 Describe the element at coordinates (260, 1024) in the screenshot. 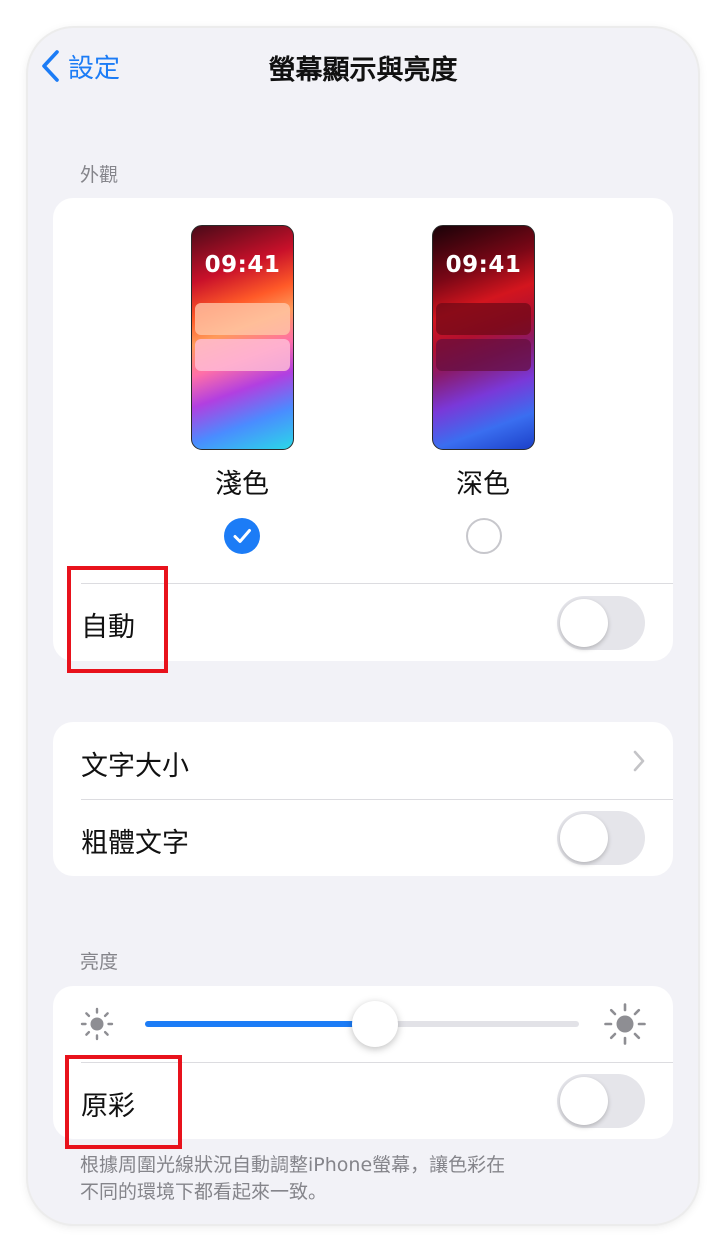

I see `brightness-slider-fill` at that location.